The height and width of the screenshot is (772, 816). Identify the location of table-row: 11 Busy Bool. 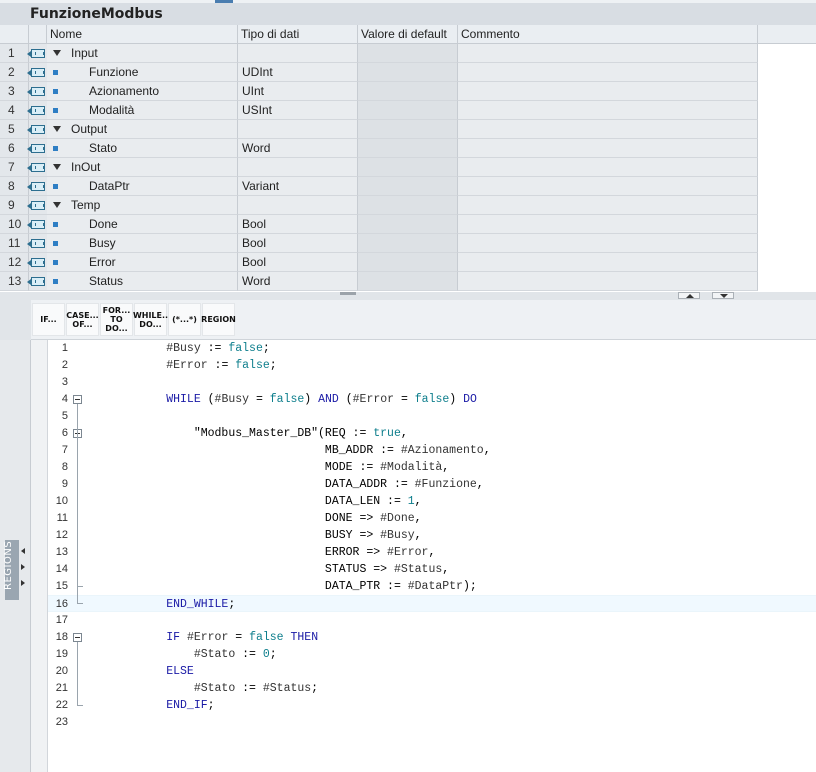
(379, 243).